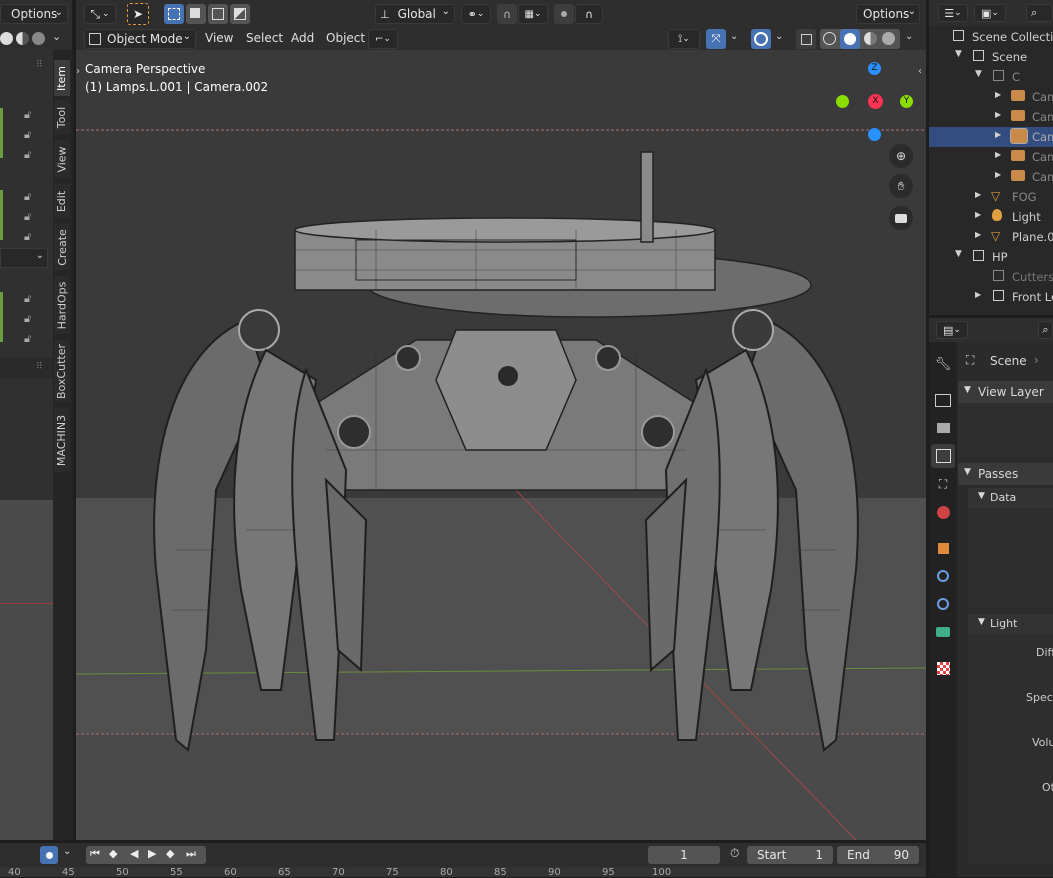 This screenshot has height=878, width=1053. What do you see at coordinates (134, 853) in the screenshot?
I see `play-reverse-icon: ◀` at bounding box center [134, 853].